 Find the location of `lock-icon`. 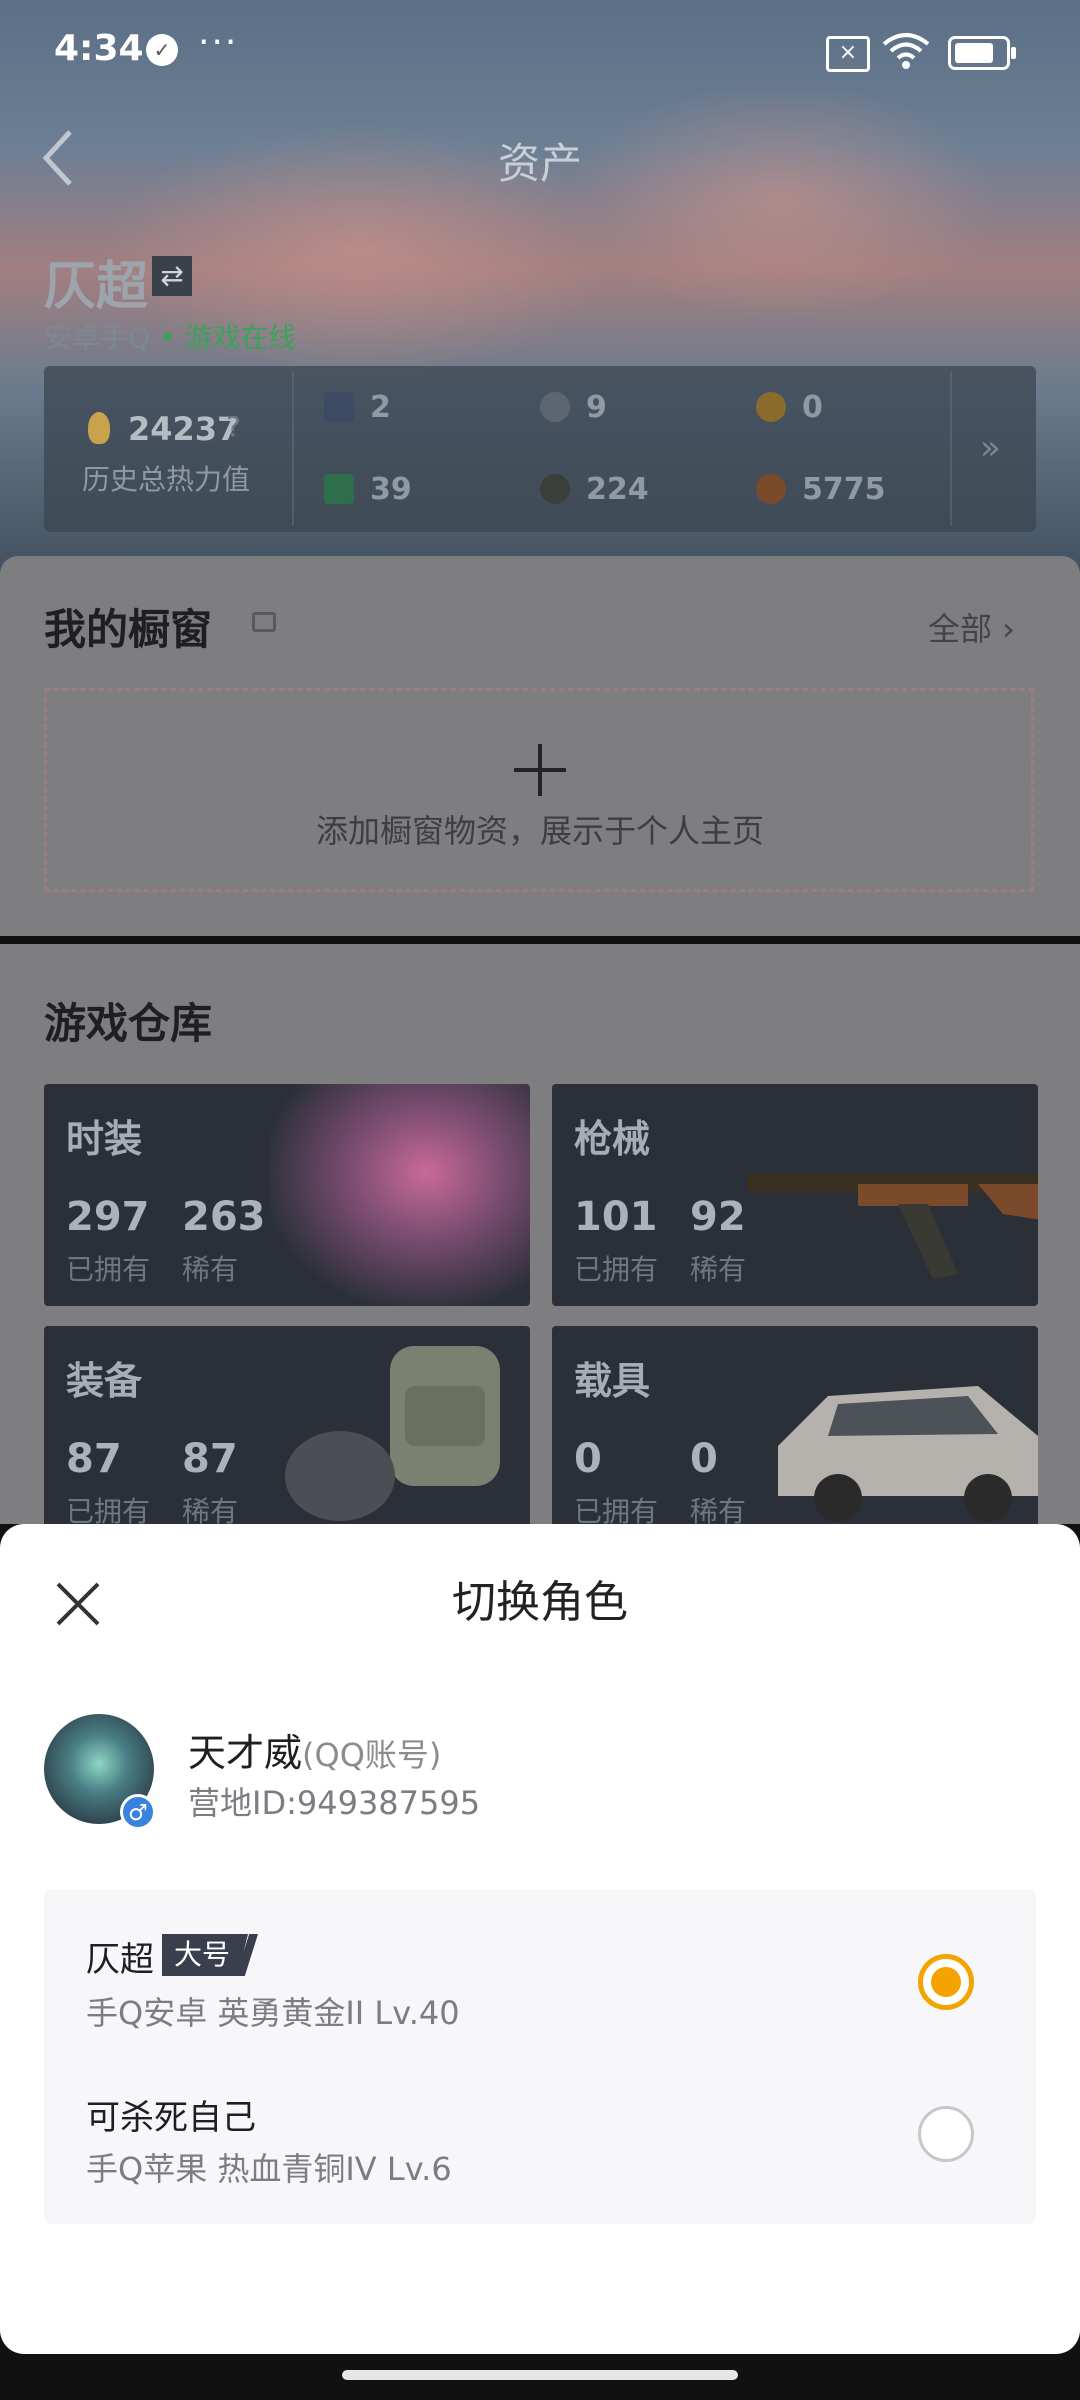

lock-icon is located at coordinates (264, 622).